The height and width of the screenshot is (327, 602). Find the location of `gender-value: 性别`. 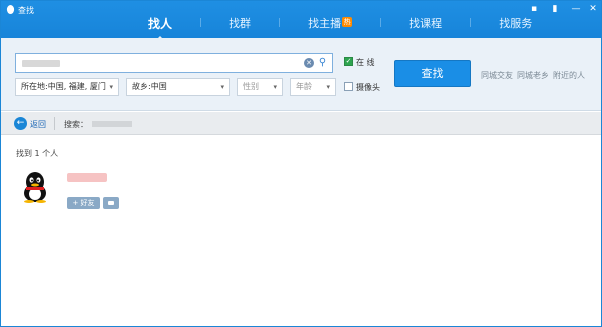

gender-value: 性别 is located at coordinates (251, 86).